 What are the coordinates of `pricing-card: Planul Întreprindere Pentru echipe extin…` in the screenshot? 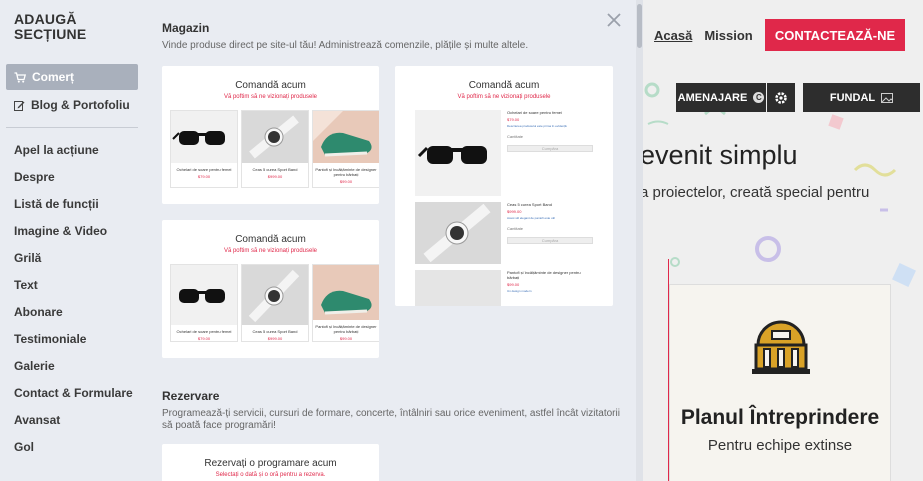 It's located at (780, 382).